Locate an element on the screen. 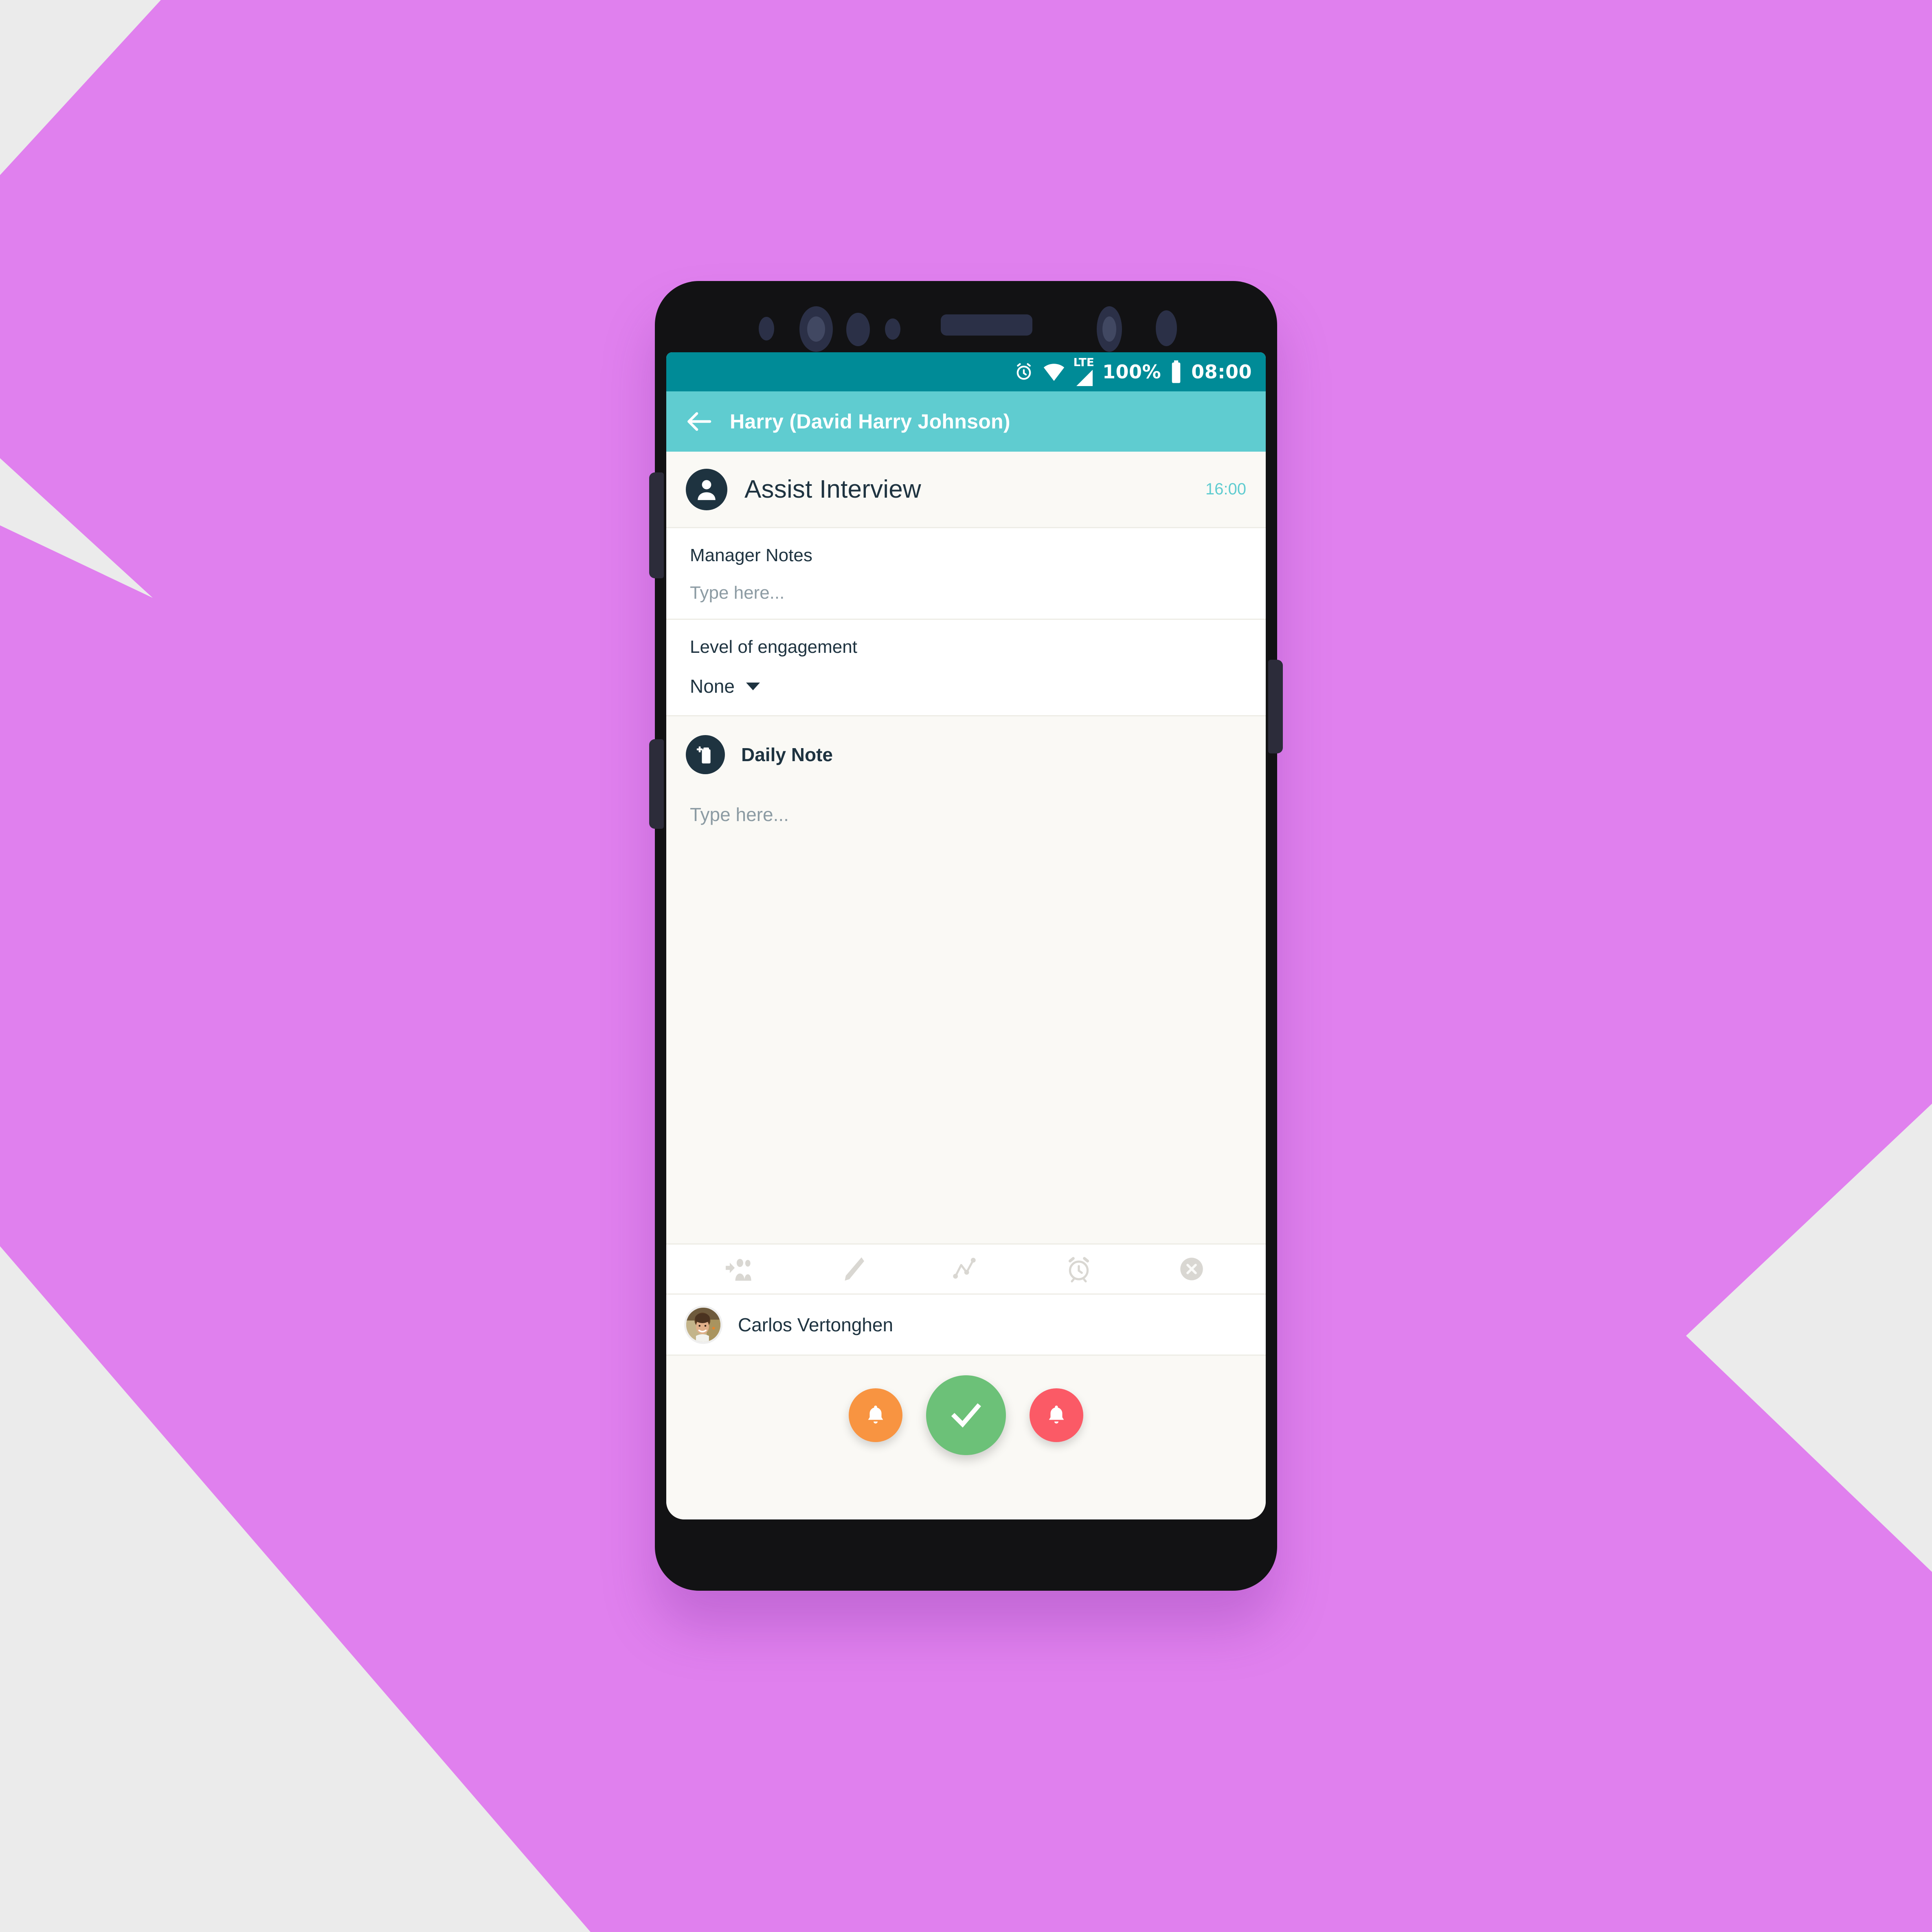 This screenshot has height=1932, width=1932. page-title: Harry (David Harry Johnson) is located at coordinates (870, 422).